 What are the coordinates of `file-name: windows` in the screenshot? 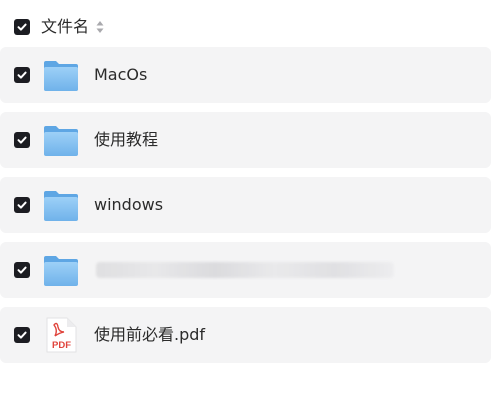 It's located at (128, 205).